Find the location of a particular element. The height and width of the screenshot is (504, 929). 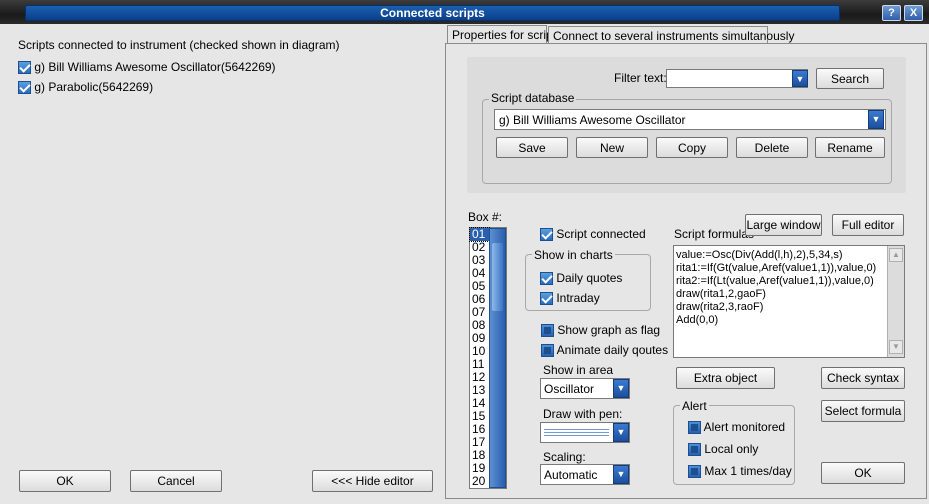

scaling-value: Automatic is located at coordinates (571, 475).